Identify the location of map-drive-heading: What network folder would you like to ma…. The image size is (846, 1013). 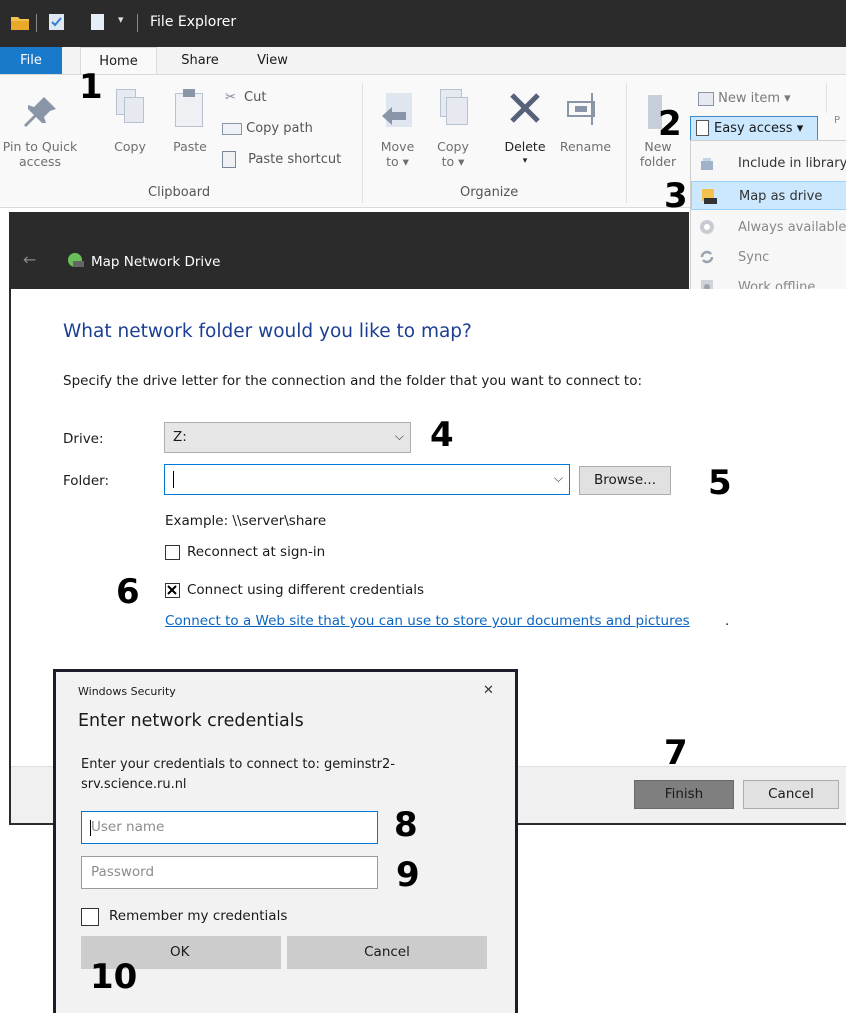
(267, 331).